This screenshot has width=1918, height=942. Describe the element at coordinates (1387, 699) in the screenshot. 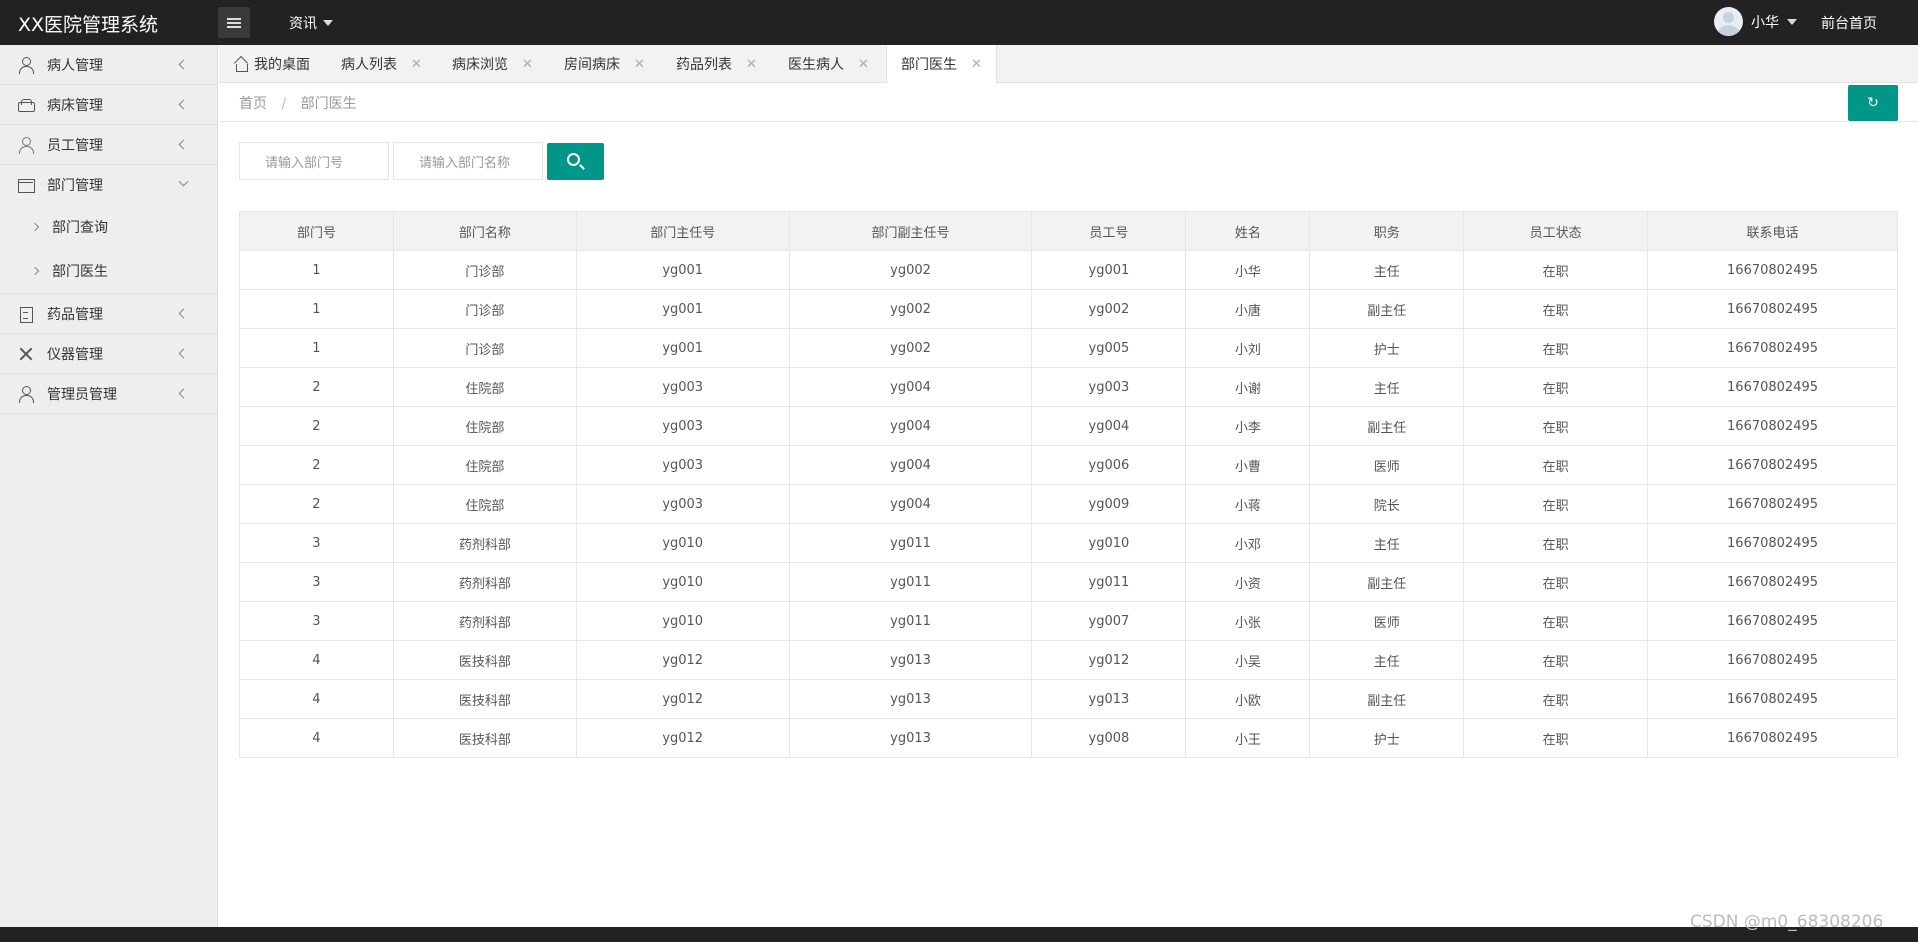

I see `table-cell: 副主任` at that location.